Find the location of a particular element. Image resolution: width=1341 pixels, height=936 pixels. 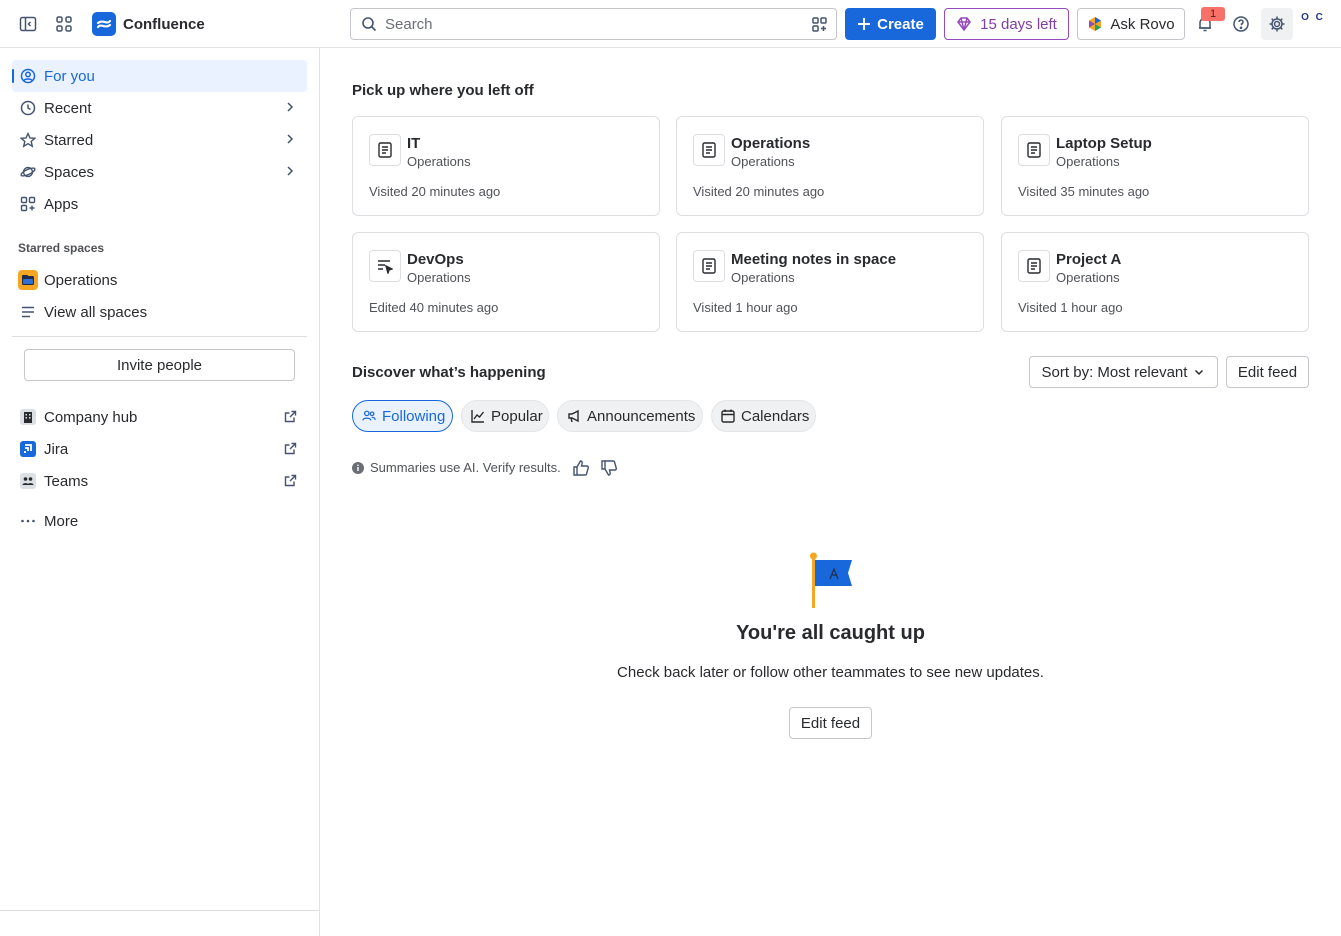

sidebar-item-label: Recent is located at coordinates (68, 108).